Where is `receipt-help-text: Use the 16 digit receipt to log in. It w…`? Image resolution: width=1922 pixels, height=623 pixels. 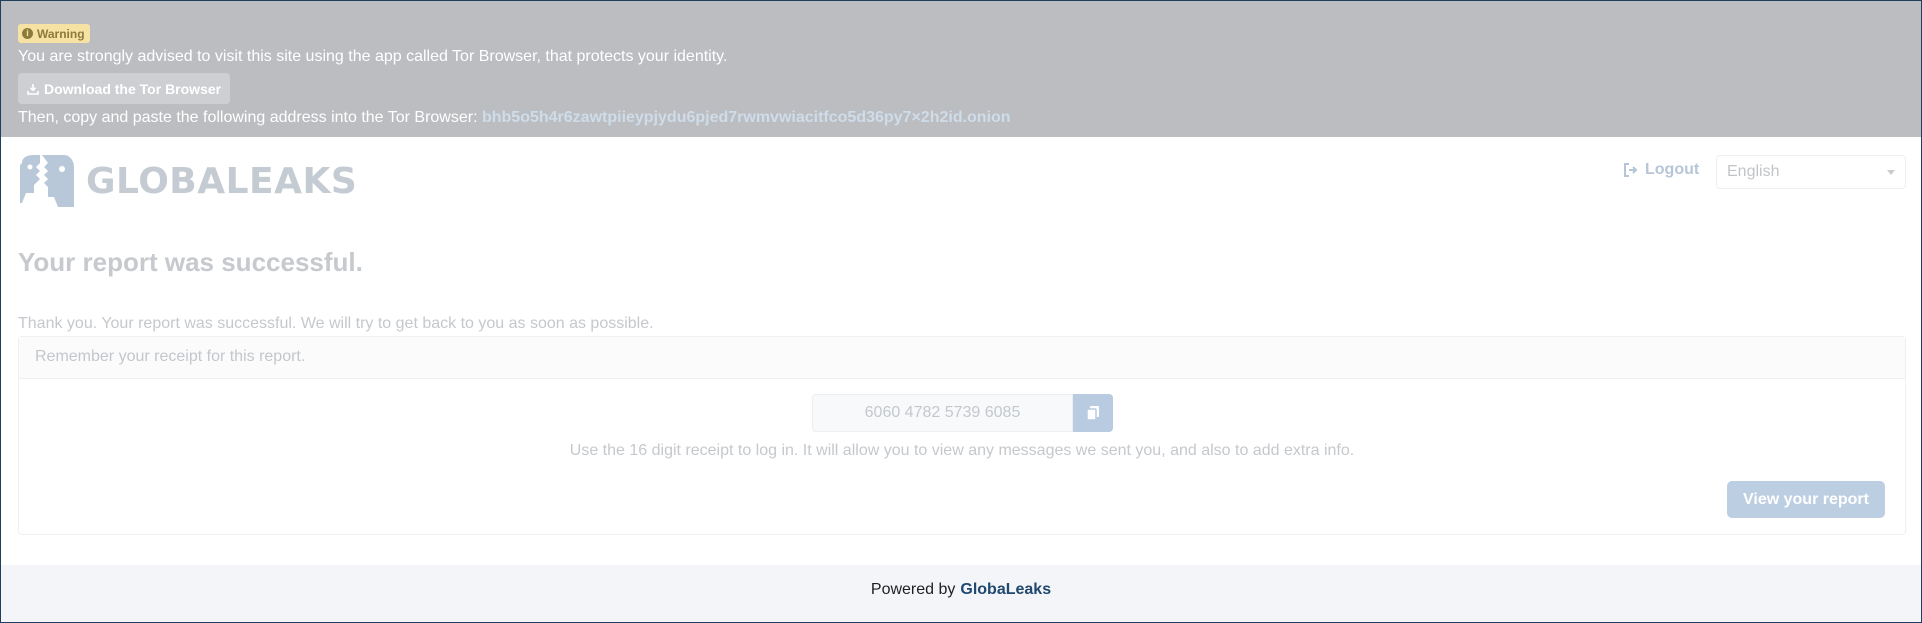 receipt-help-text: Use the 16 digit receipt to log in. It w… is located at coordinates (962, 450).